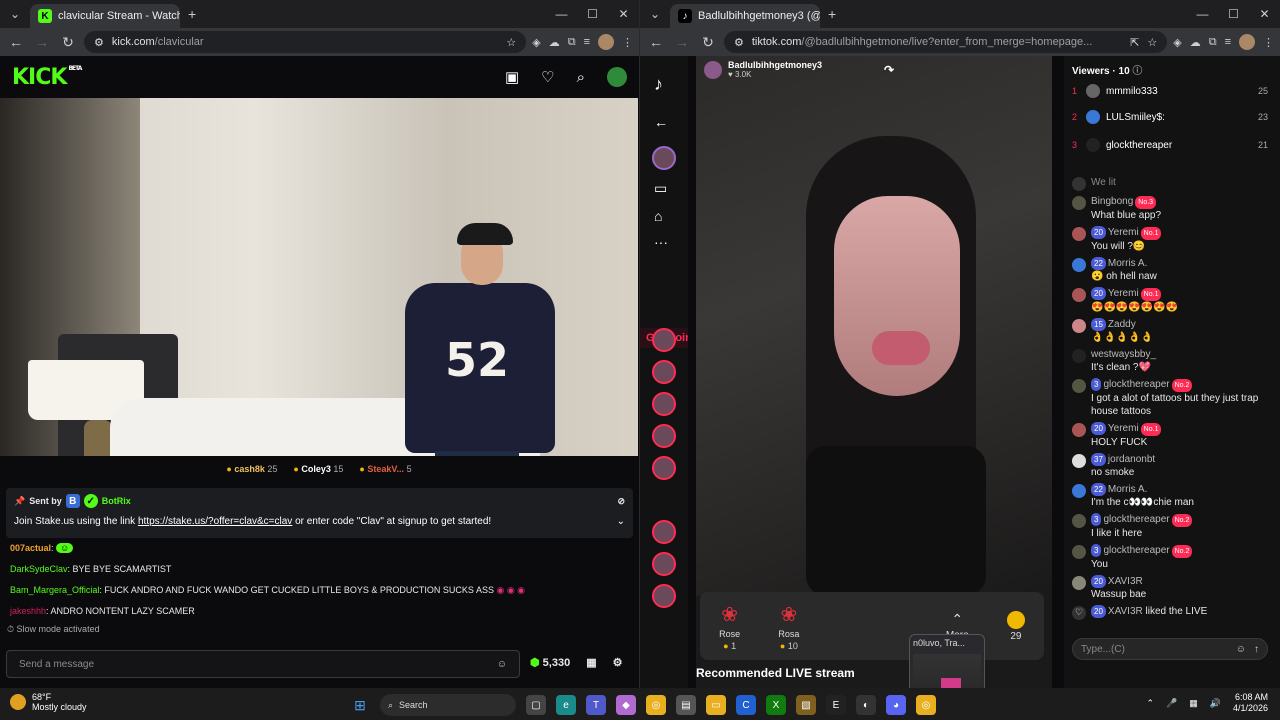  Describe the element at coordinates (1170, 117) in the screenshot. I see `top-viewer: 2 LULSmiiley$: 23` at that location.